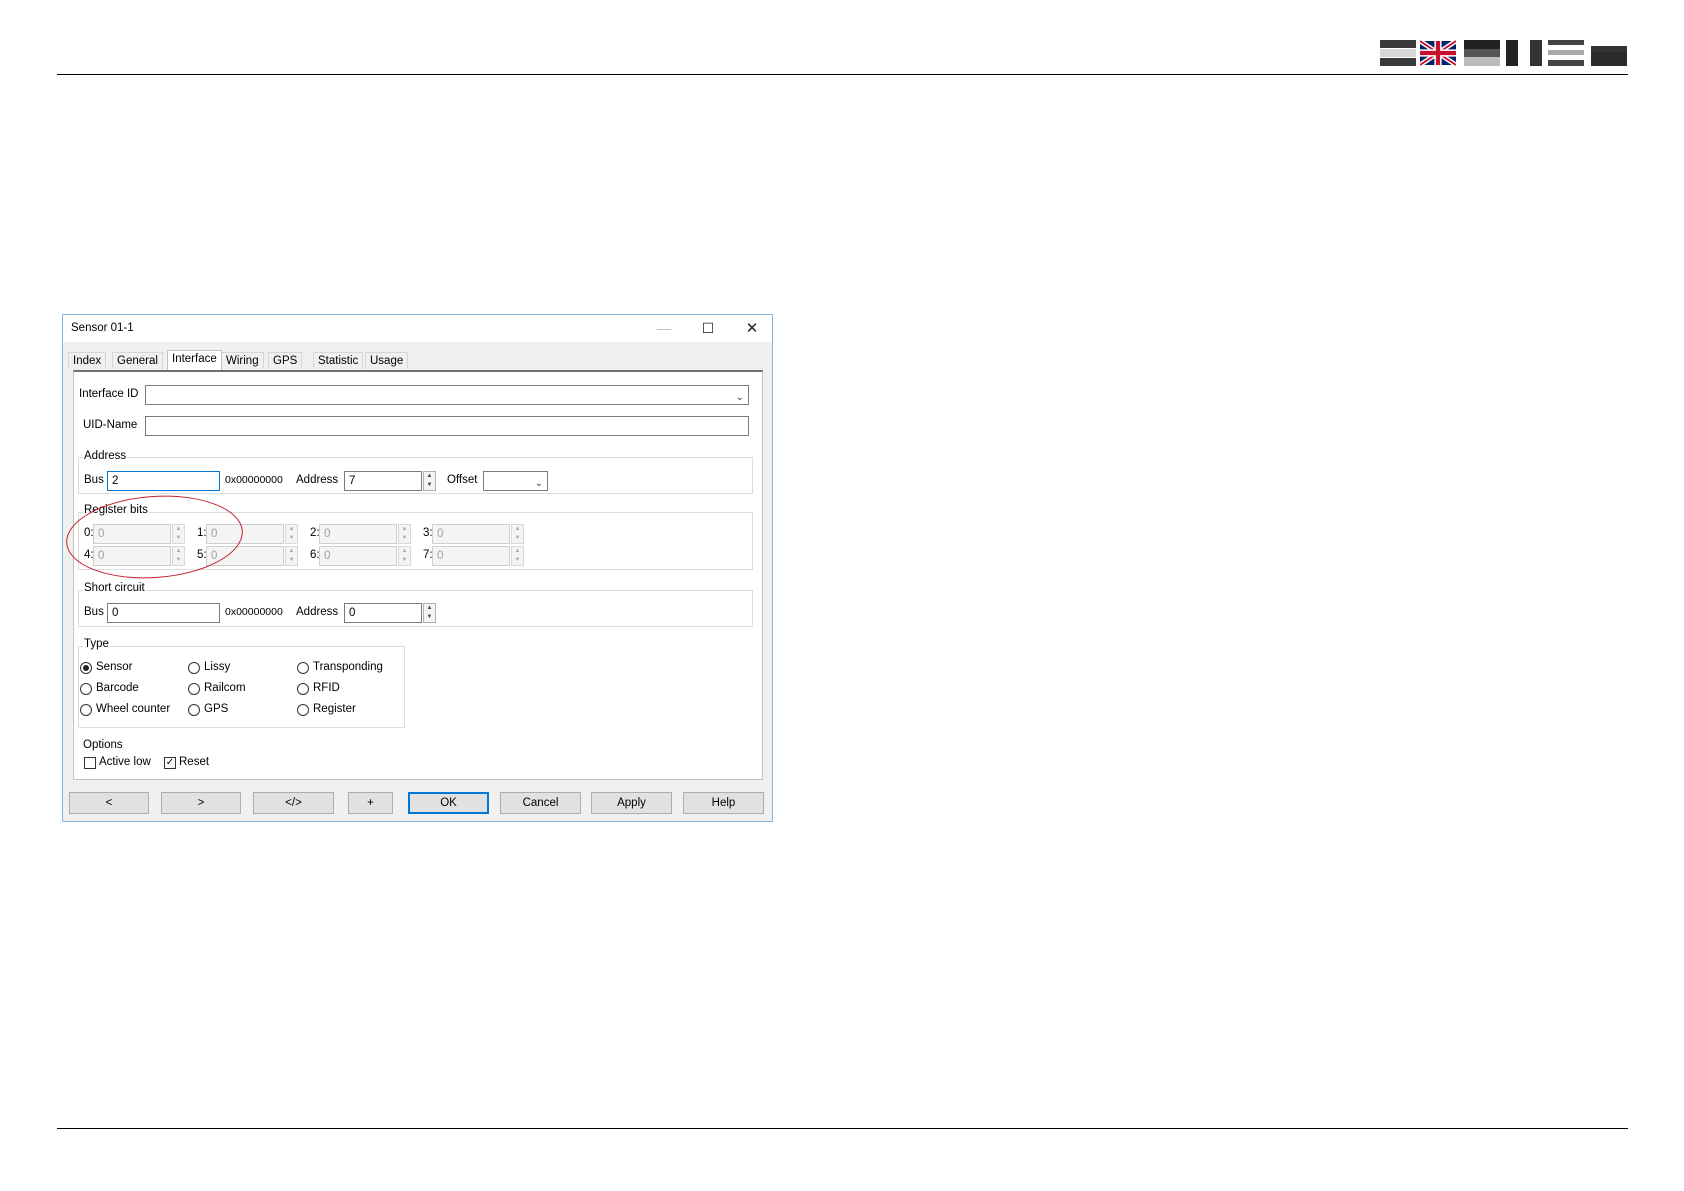 Image resolution: width=1684 pixels, height=1191 pixels. Describe the element at coordinates (842, 1128) in the screenshot. I see `footer-rule` at that location.